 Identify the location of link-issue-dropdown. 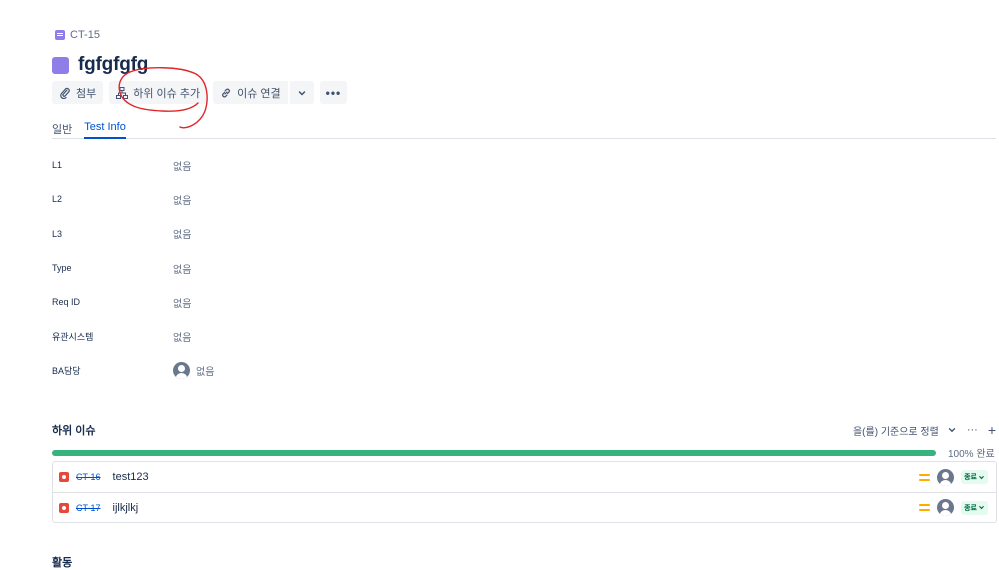
(301, 92).